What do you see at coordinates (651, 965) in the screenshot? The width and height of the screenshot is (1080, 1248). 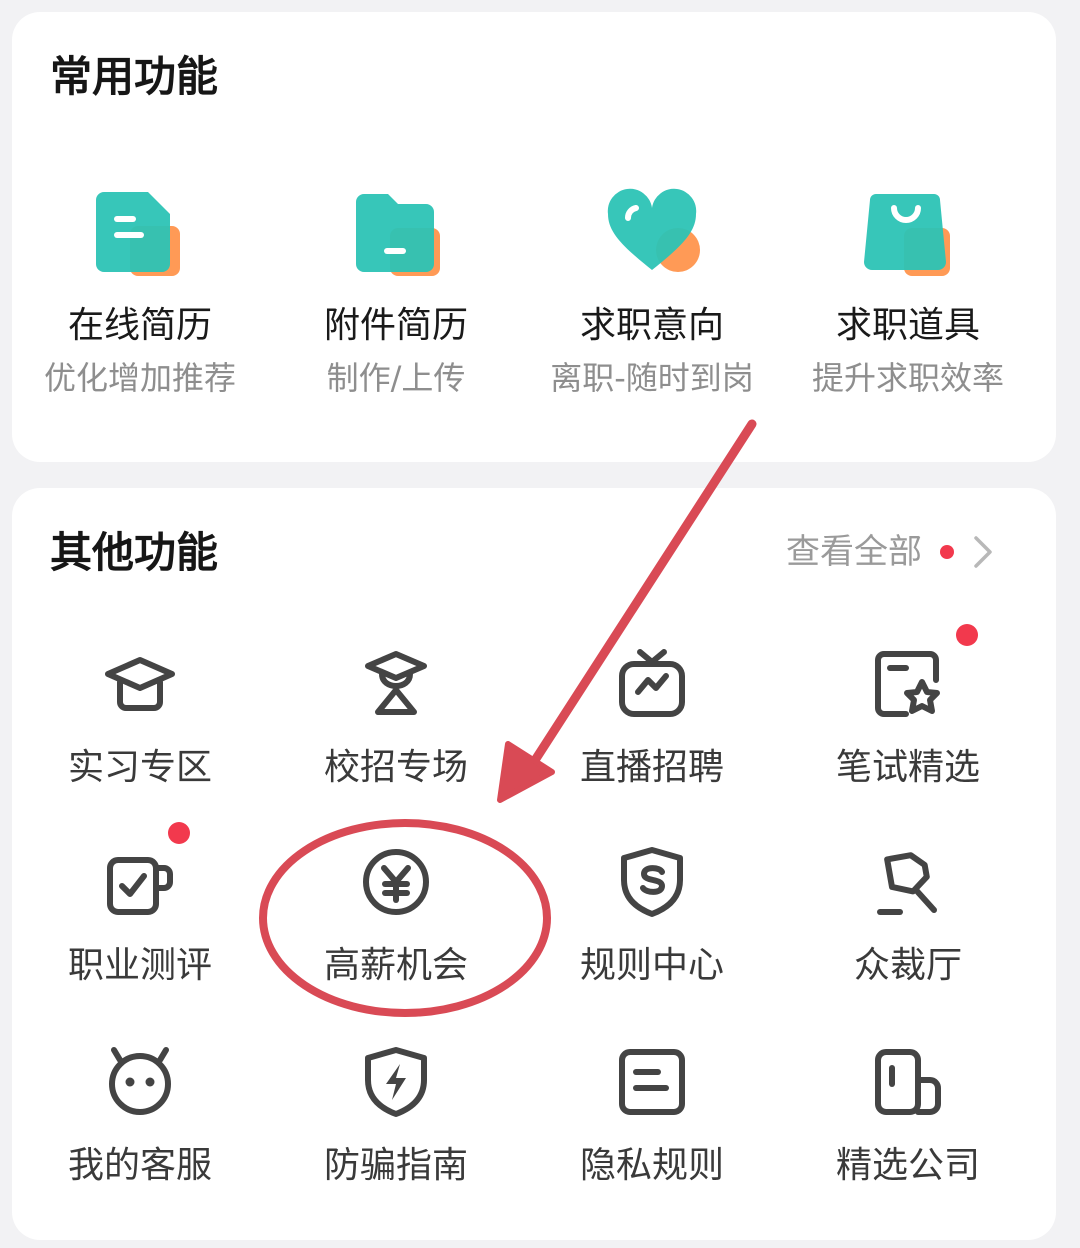 I see `rules-center-label: 规则中心` at bounding box center [651, 965].